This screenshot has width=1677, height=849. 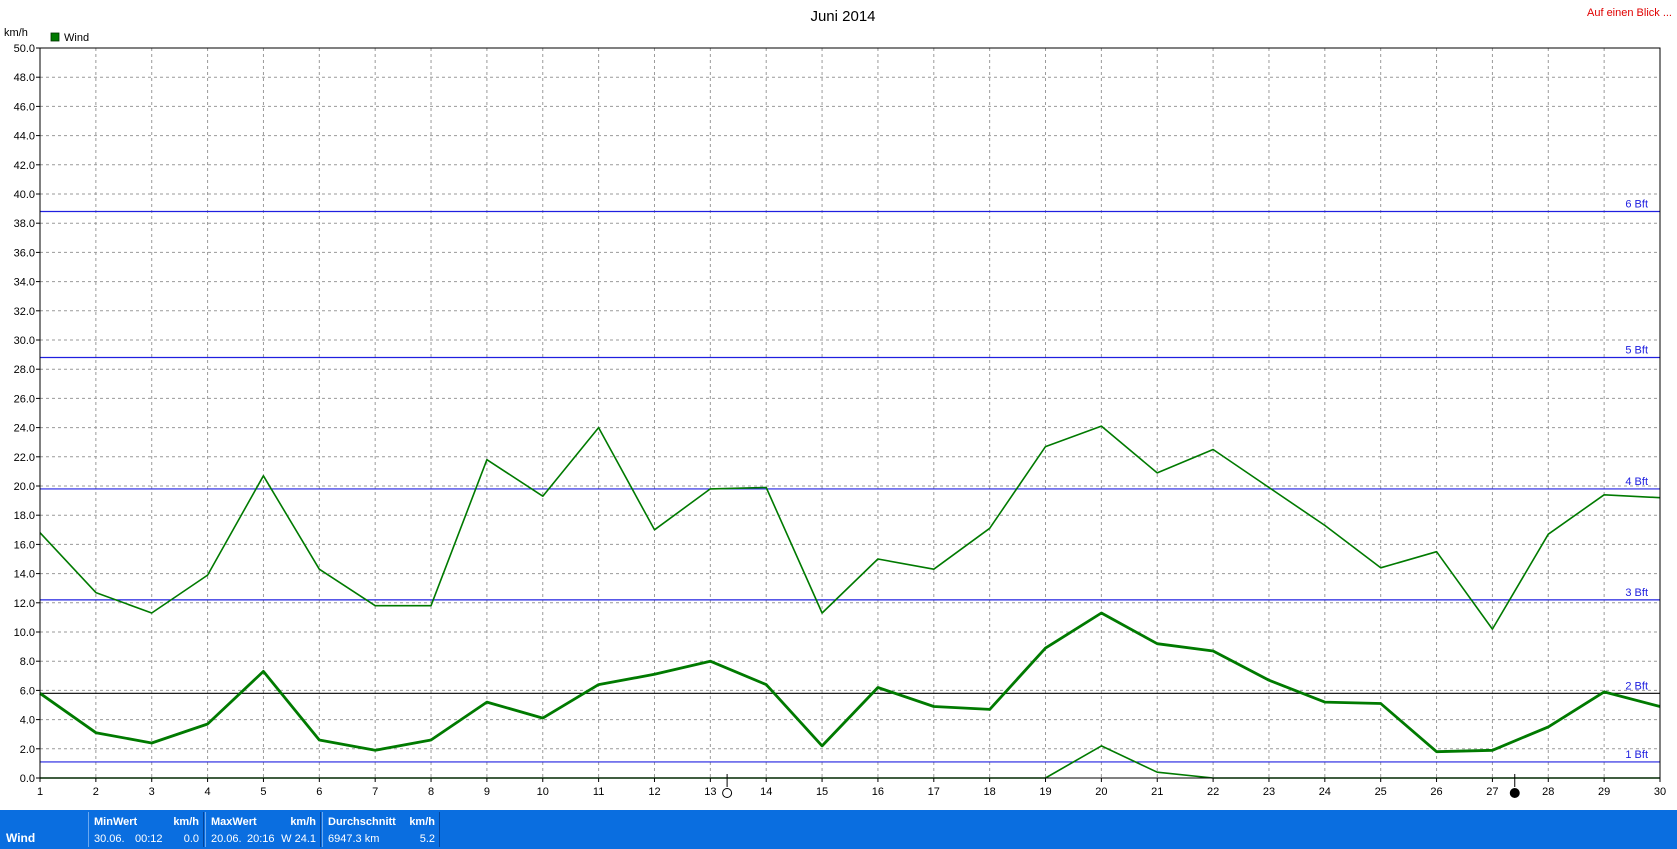 What do you see at coordinates (422, 822) in the screenshot?
I see `avg-unit: km/h` at bounding box center [422, 822].